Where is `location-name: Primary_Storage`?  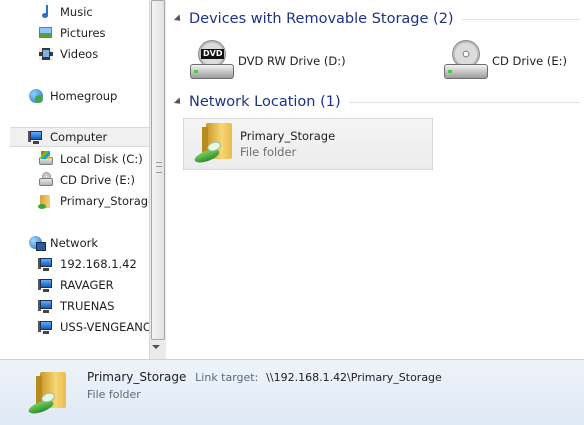 location-name: Primary_Storage is located at coordinates (288, 136).